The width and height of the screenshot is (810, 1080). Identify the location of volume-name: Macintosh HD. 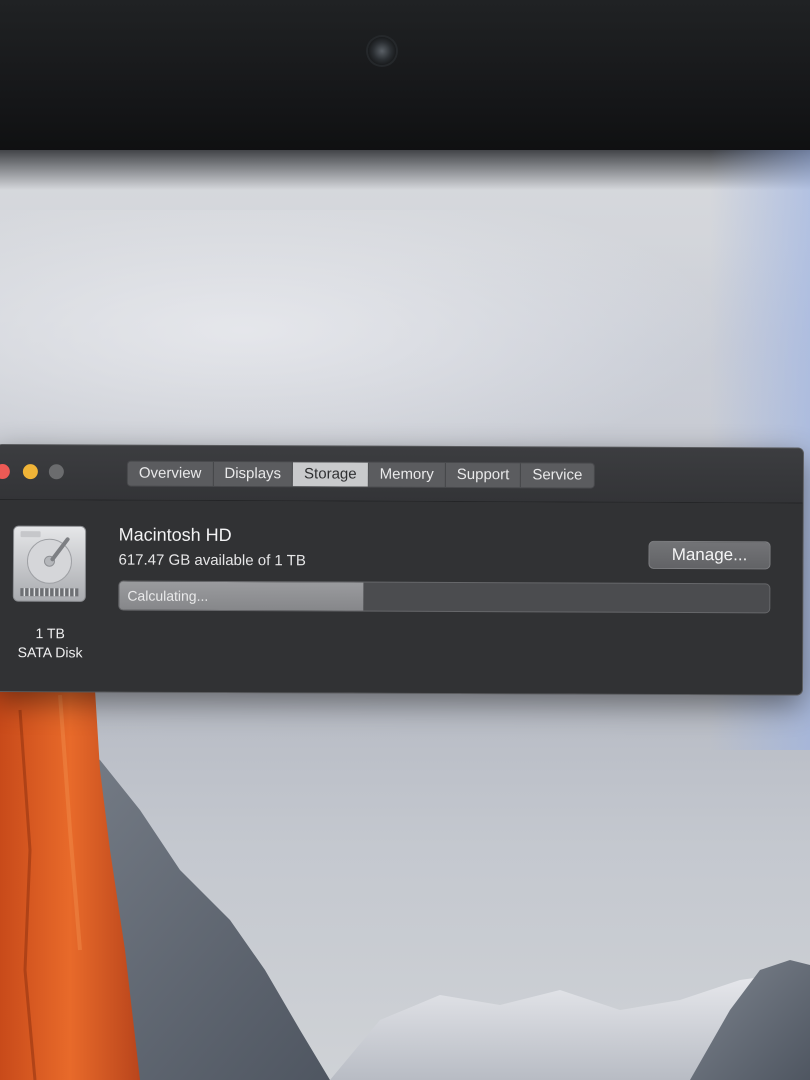
(175, 535).